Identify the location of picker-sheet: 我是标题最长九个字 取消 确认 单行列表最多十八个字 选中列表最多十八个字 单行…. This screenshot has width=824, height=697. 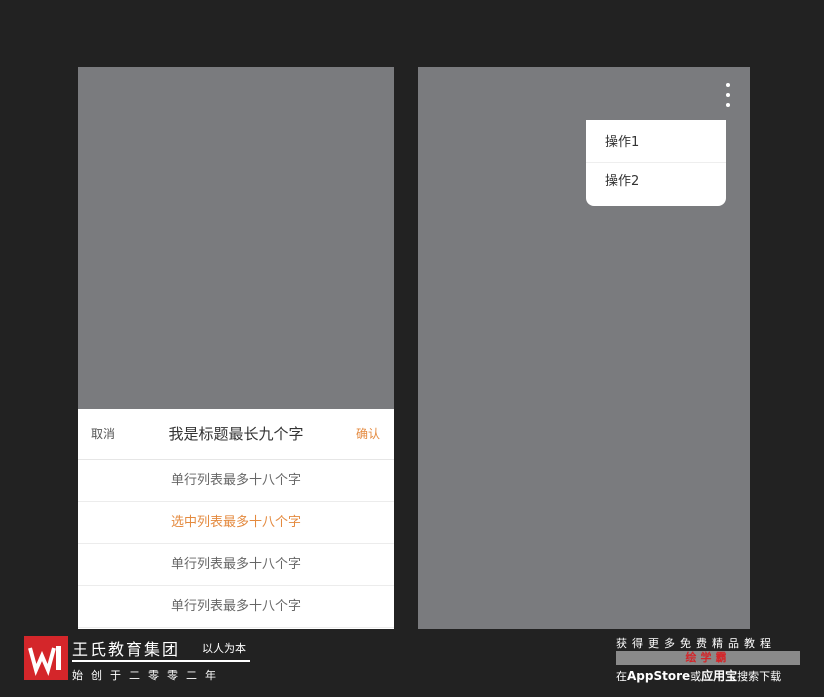
(236, 519).